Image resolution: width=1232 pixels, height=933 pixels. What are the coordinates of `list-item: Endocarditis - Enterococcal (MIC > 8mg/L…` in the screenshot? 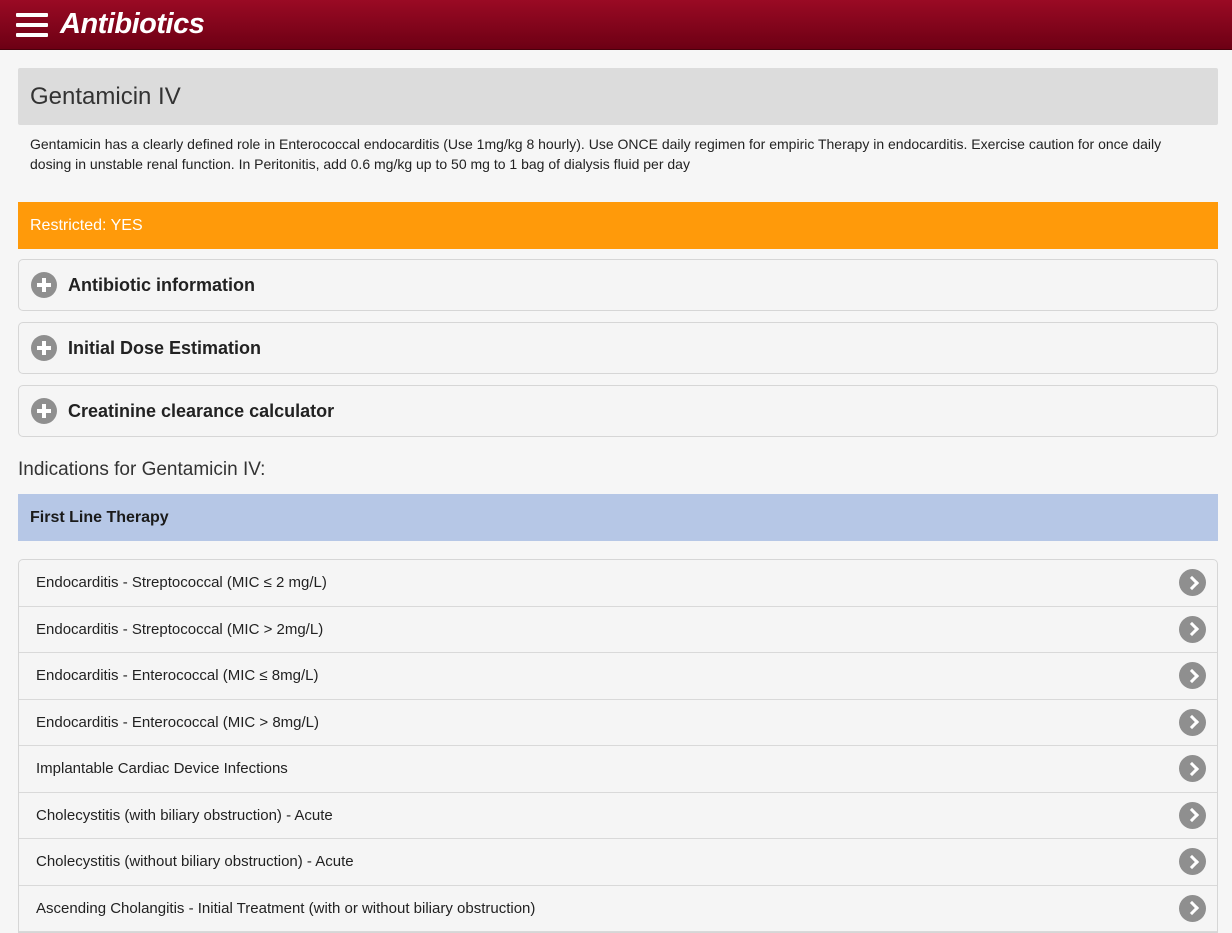 It's located at (618, 723).